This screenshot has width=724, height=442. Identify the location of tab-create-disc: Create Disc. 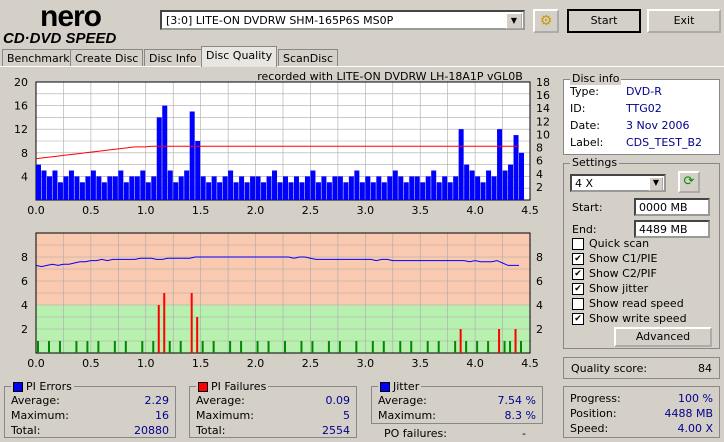
(107, 58).